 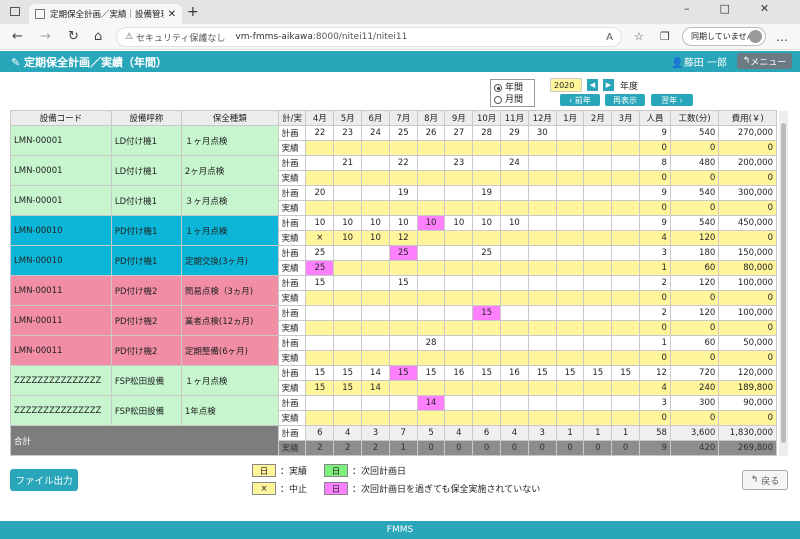 What do you see at coordinates (44, 480) in the screenshot?
I see `file-output-button: ファイル出力` at bounding box center [44, 480].